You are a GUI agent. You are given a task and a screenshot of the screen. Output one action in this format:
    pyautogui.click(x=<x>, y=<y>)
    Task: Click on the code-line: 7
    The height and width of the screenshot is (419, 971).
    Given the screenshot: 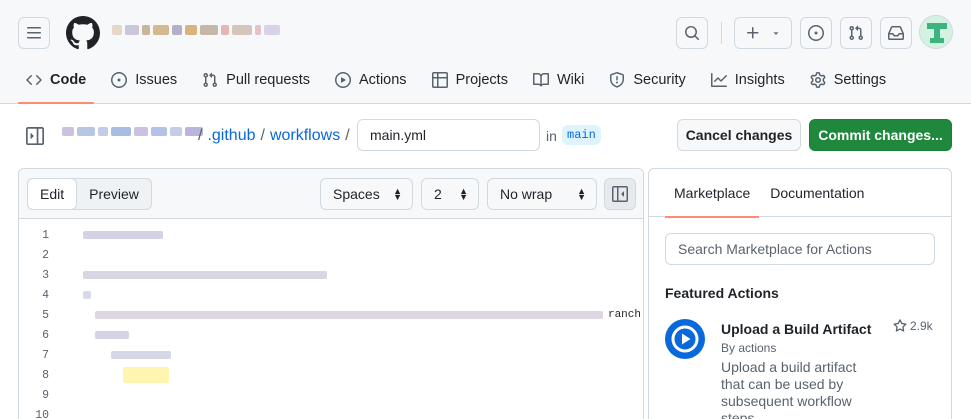 What is the action you would take?
    pyautogui.click(x=331, y=355)
    